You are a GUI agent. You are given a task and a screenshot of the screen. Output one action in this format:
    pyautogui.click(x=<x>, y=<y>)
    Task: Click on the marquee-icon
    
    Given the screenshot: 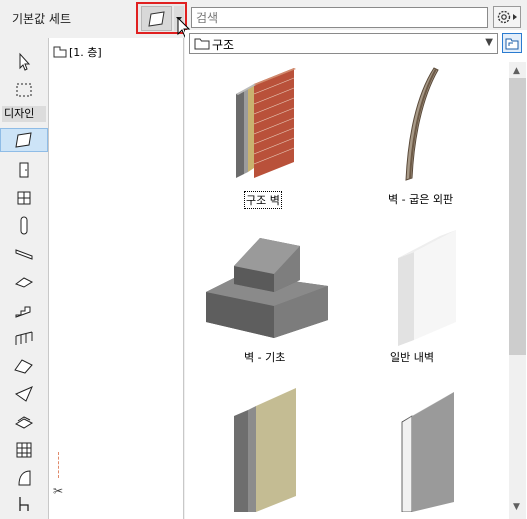 What is the action you would take?
    pyautogui.click(x=24, y=90)
    